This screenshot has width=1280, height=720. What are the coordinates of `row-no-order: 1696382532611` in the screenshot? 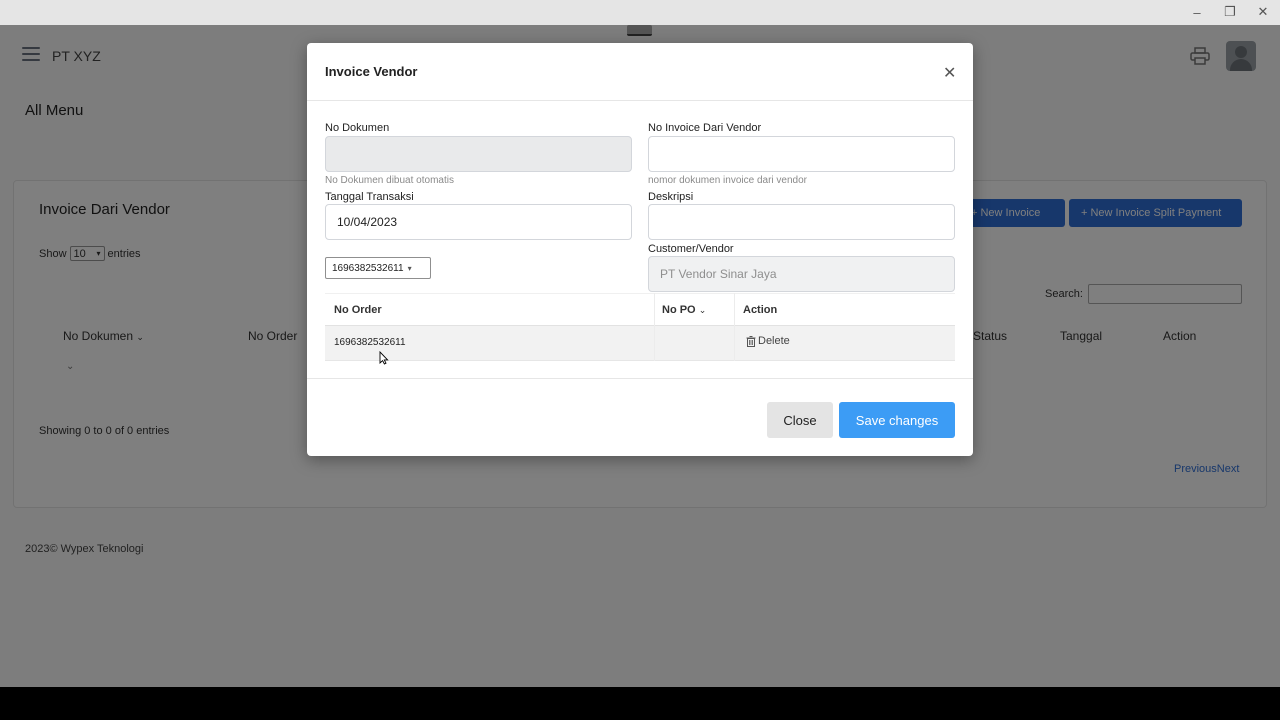 It's located at (370, 342).